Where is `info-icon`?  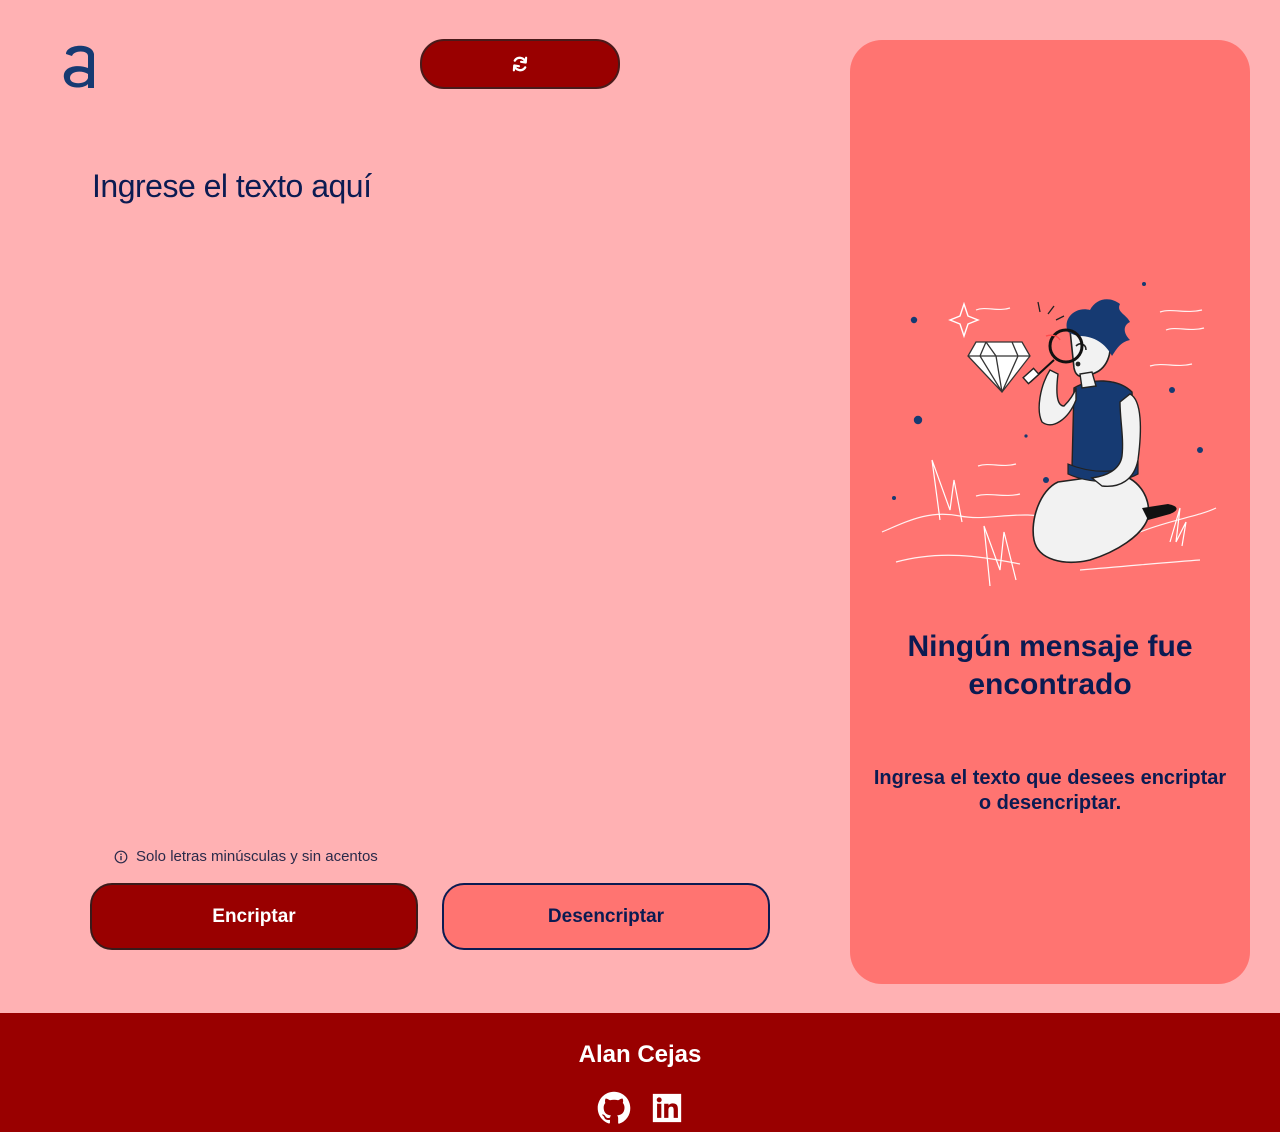
info-icon is located at coordinates (121, 856).